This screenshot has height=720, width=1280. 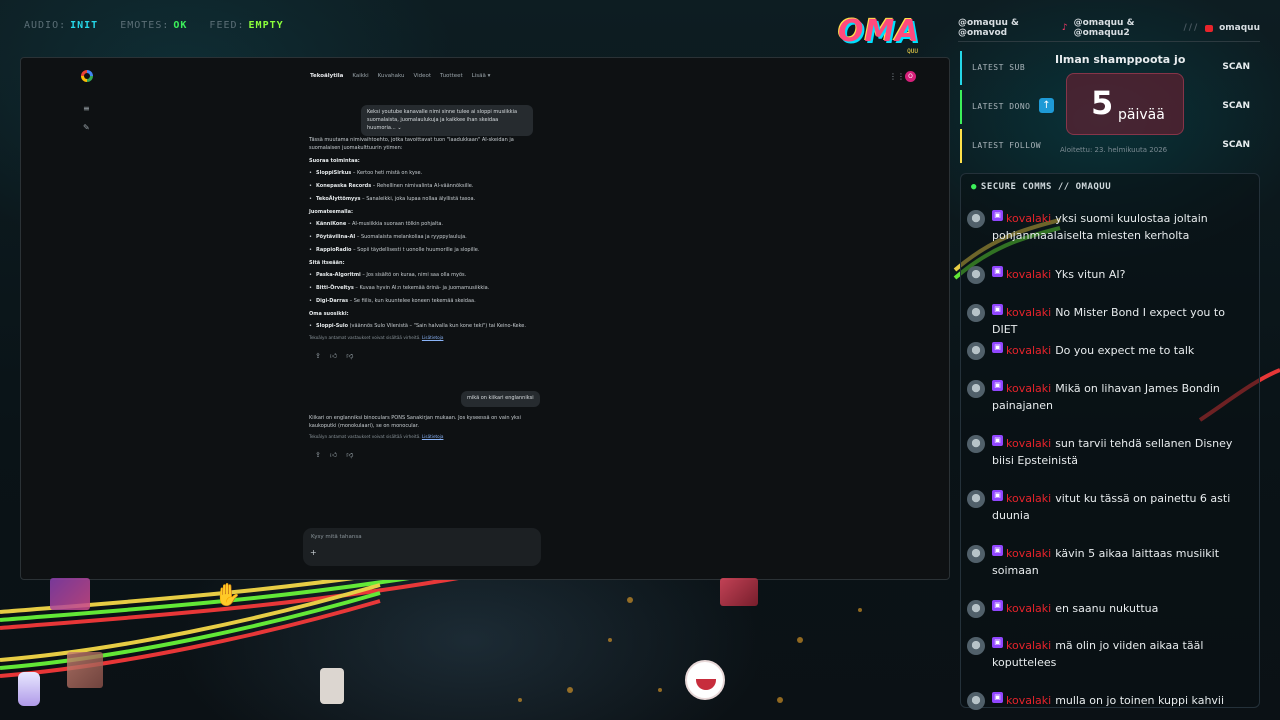 I want to click on add-attachment-icon: +, so click(x=313, y=552).